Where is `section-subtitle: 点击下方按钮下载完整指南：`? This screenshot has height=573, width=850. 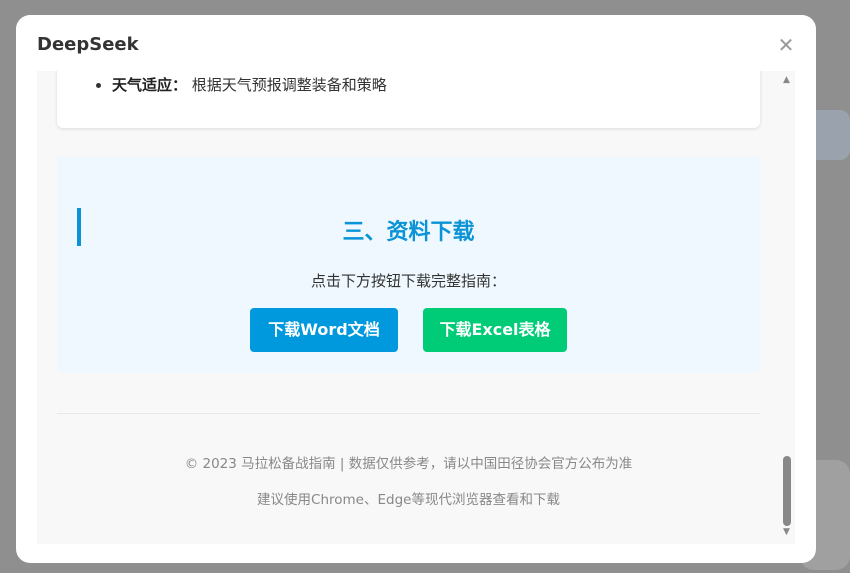
section-subtitle: 点击下方按钮下载完整指南： is located at coordinates (408, 281).